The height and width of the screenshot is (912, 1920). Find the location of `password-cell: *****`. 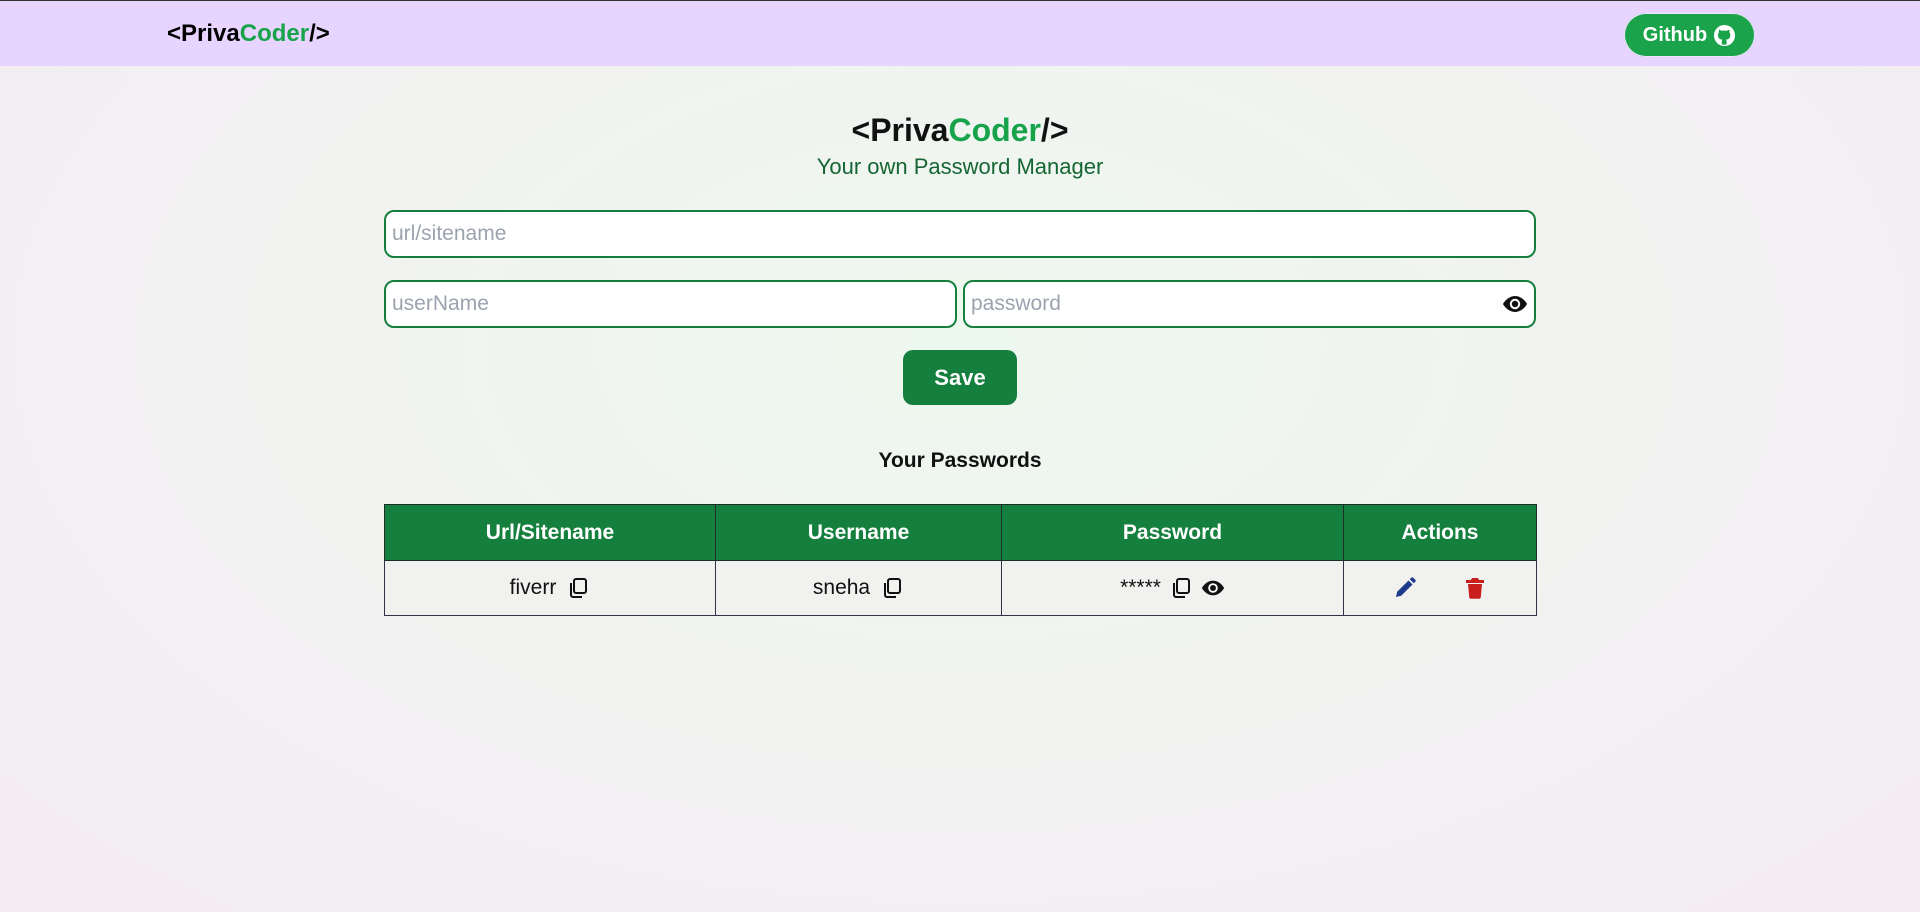

password-cell: ***** is located at coordinates (1172, 588).